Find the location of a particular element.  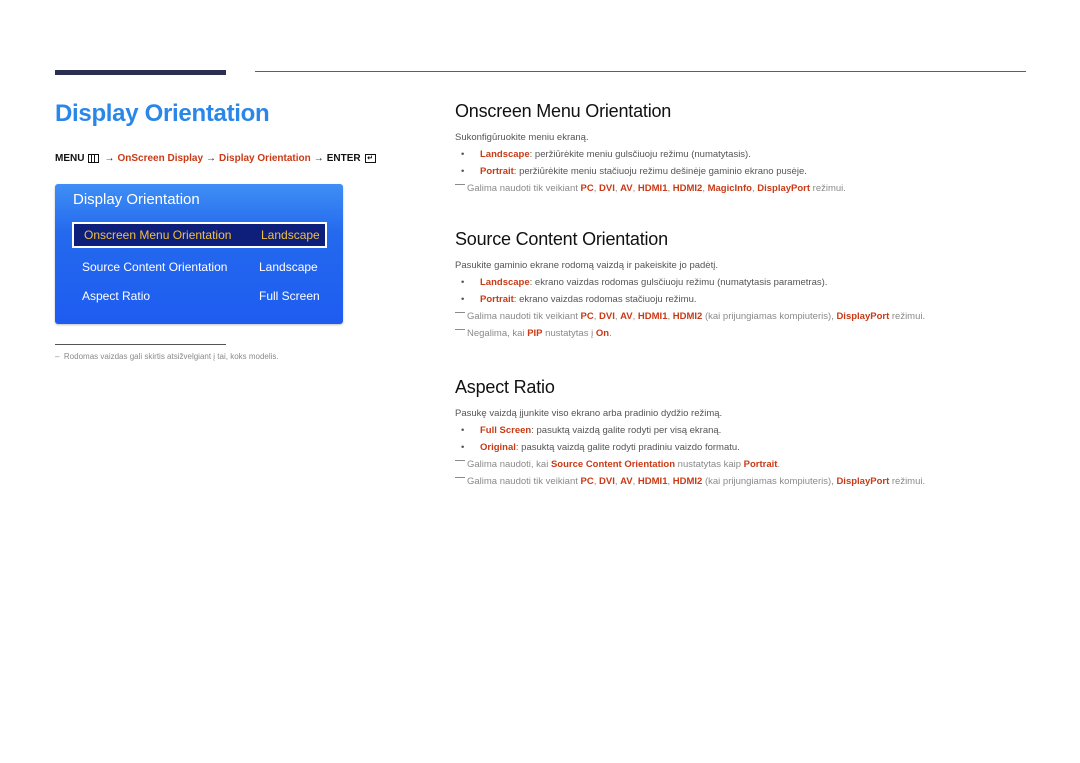

breadcrumb-onscreen-display: OnScreen Display is located at coordinates (160, 158).